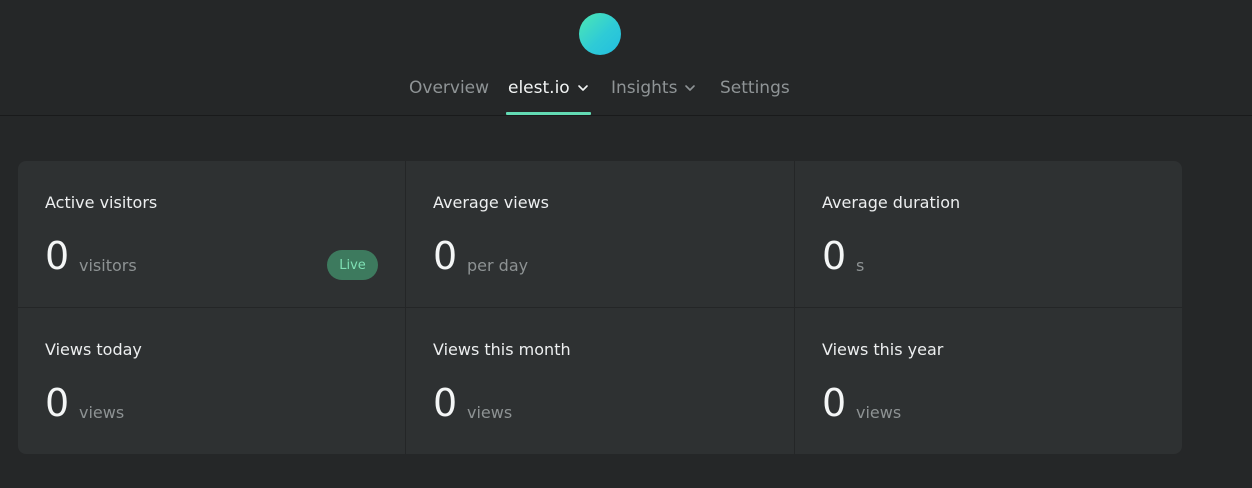  What do you see at coordinates (211, 381) in the screenshot?
I see `stat-card-views-today: Views today 0 views` at bounding box center [211, 381].